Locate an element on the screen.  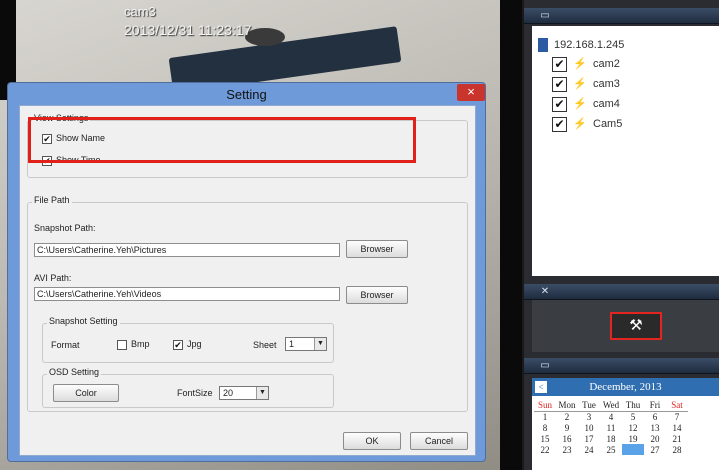
calendar-header: < December, 2013 is located at coordinates (625, 387).